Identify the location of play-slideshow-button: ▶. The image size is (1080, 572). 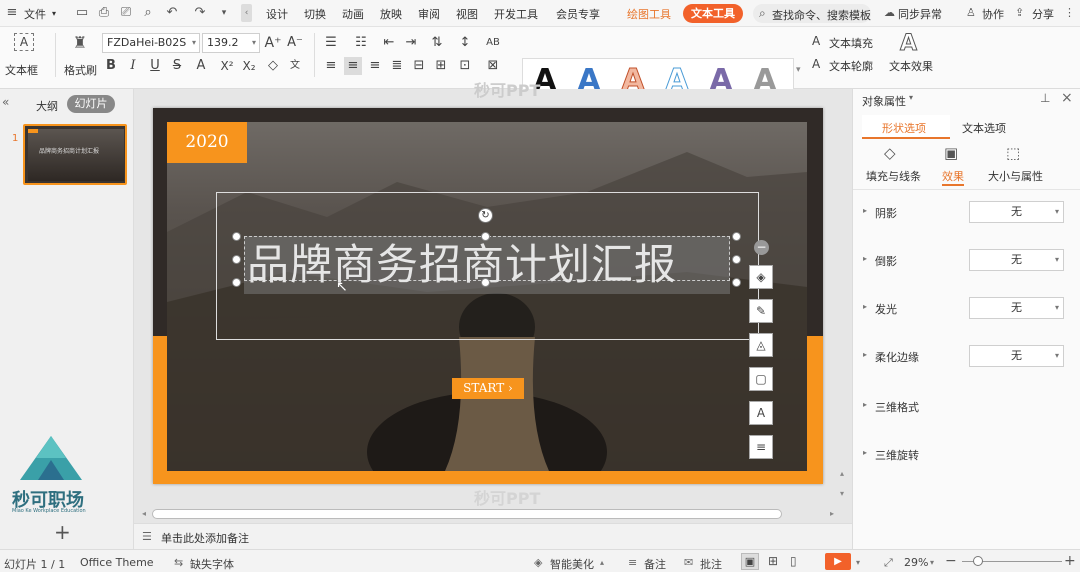
(838, 561).